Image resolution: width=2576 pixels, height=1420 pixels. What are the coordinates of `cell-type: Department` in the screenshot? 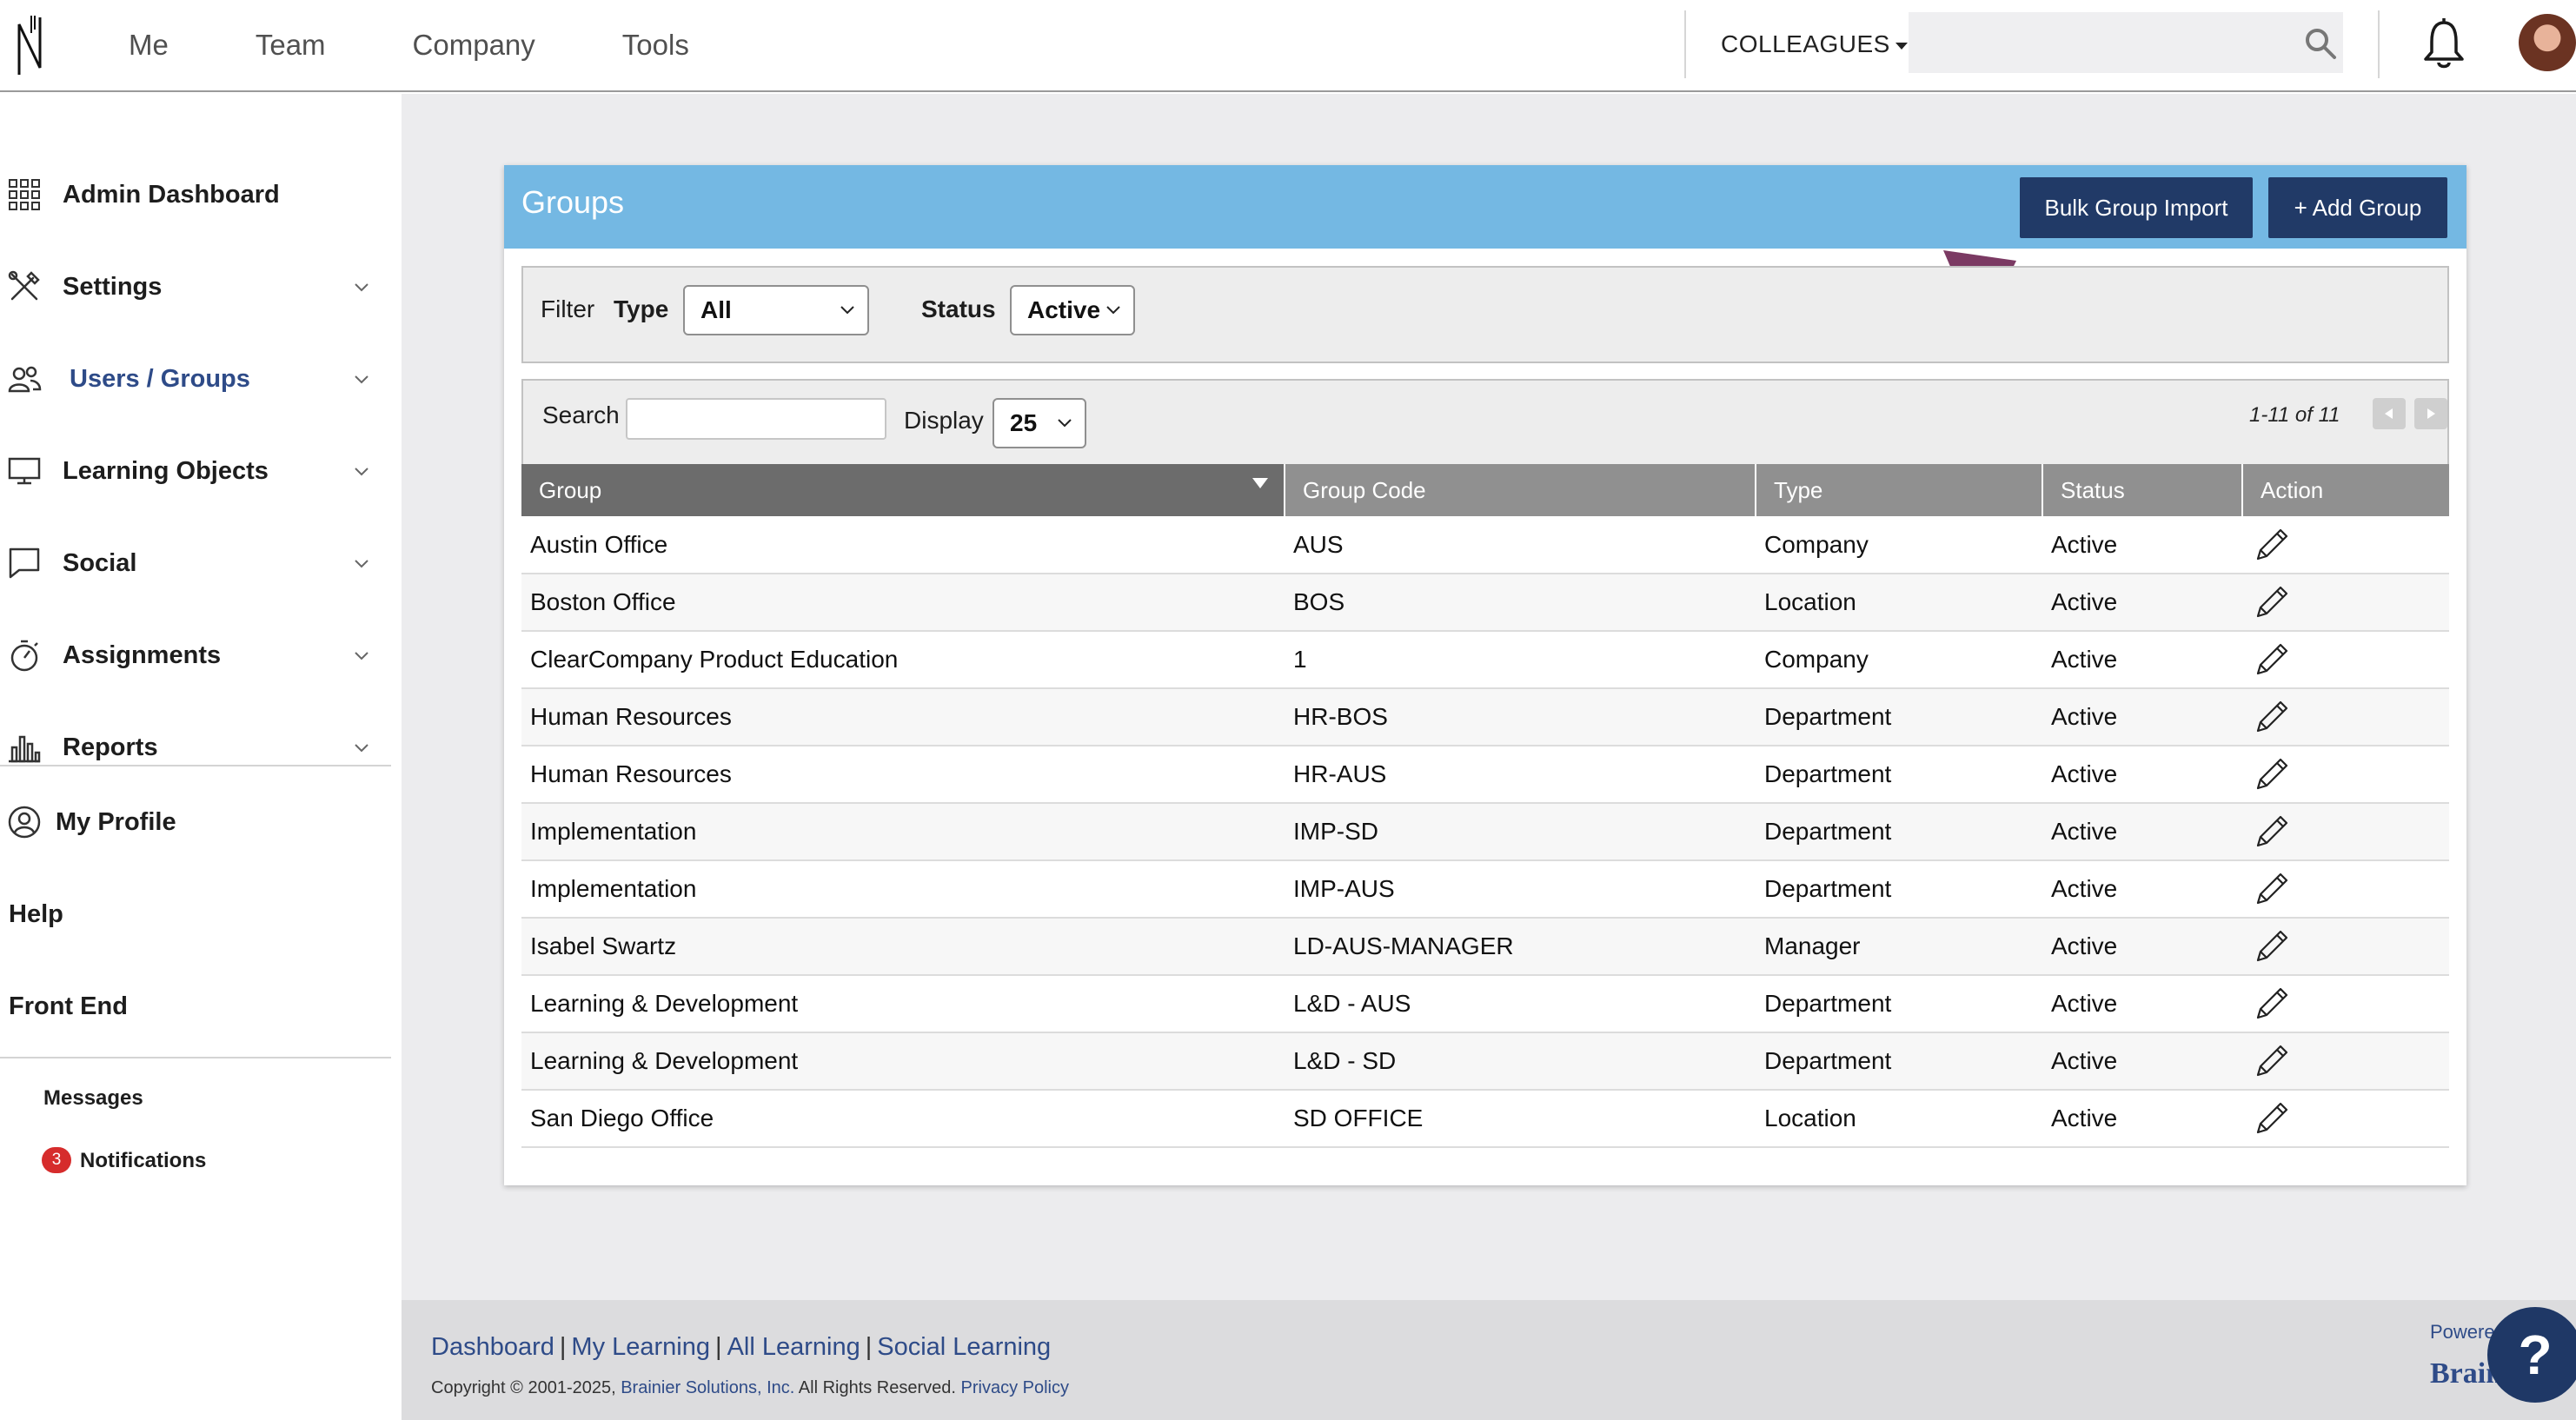 It's located at (1899, 775).